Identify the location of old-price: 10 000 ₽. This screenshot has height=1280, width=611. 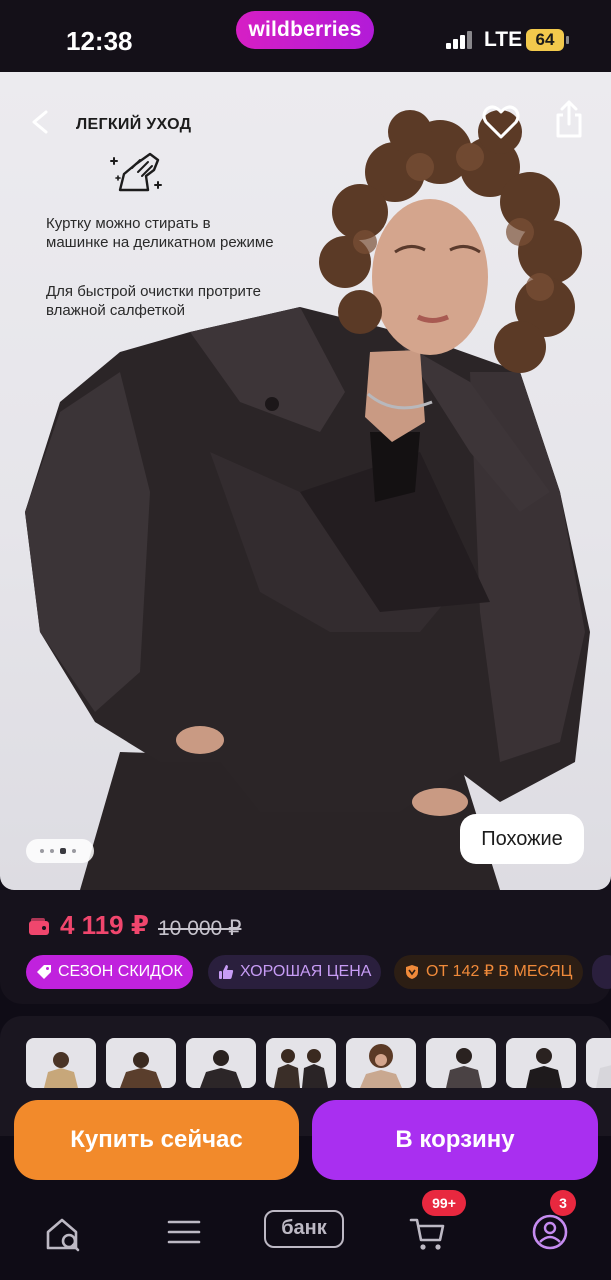
(200, 928).